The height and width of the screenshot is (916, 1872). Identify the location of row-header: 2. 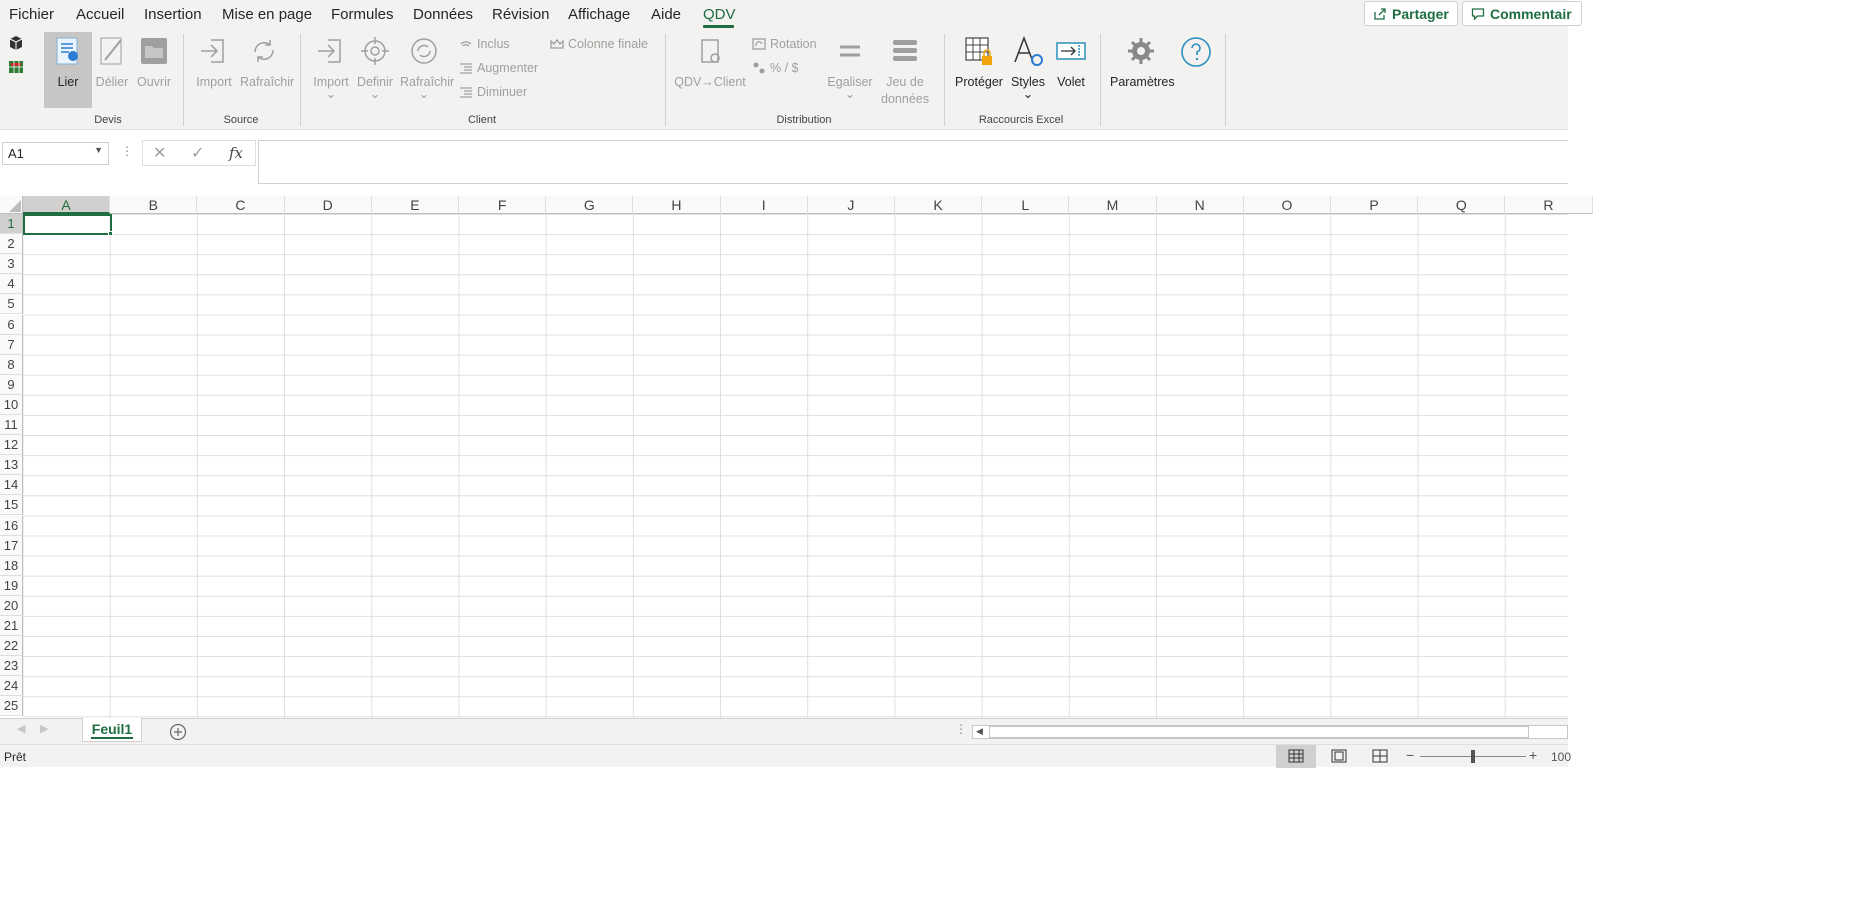
(11, 244).